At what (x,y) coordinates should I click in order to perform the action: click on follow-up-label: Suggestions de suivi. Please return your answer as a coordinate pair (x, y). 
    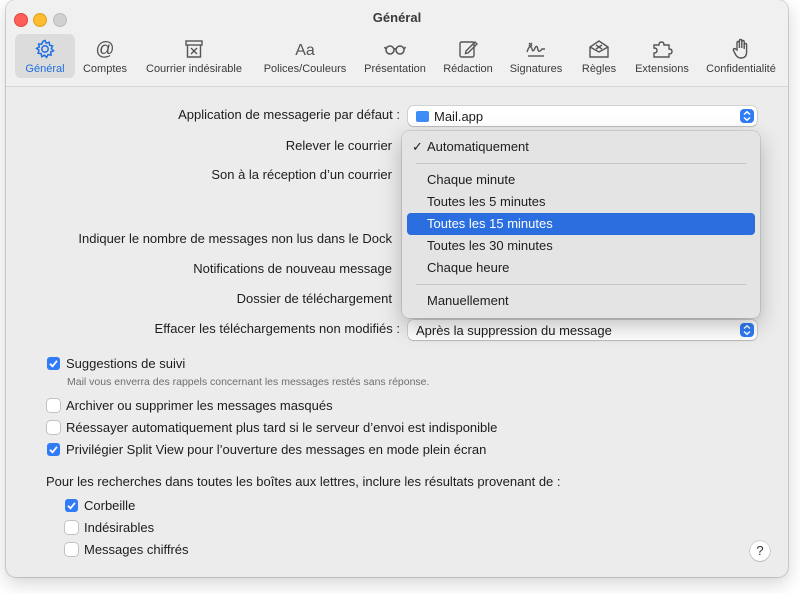
    Looking at the image, I should click on (126, 363).